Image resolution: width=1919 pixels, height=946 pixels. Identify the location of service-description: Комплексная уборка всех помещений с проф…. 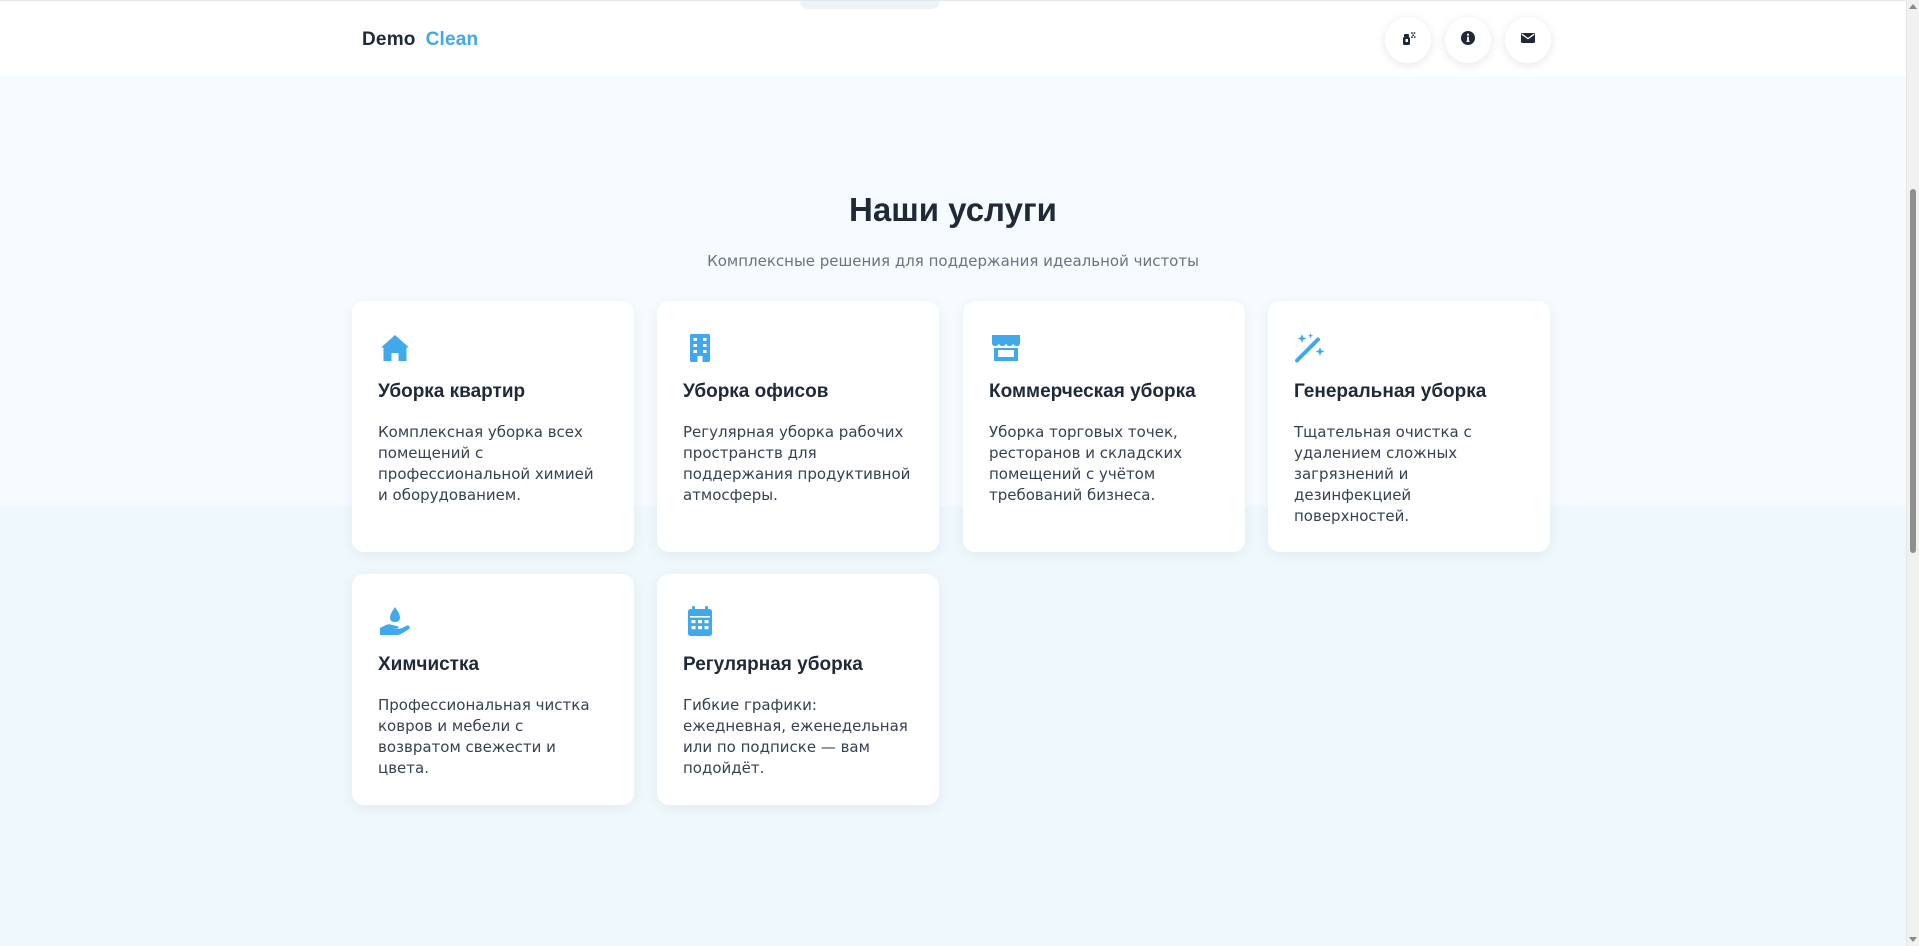
(486, 463).